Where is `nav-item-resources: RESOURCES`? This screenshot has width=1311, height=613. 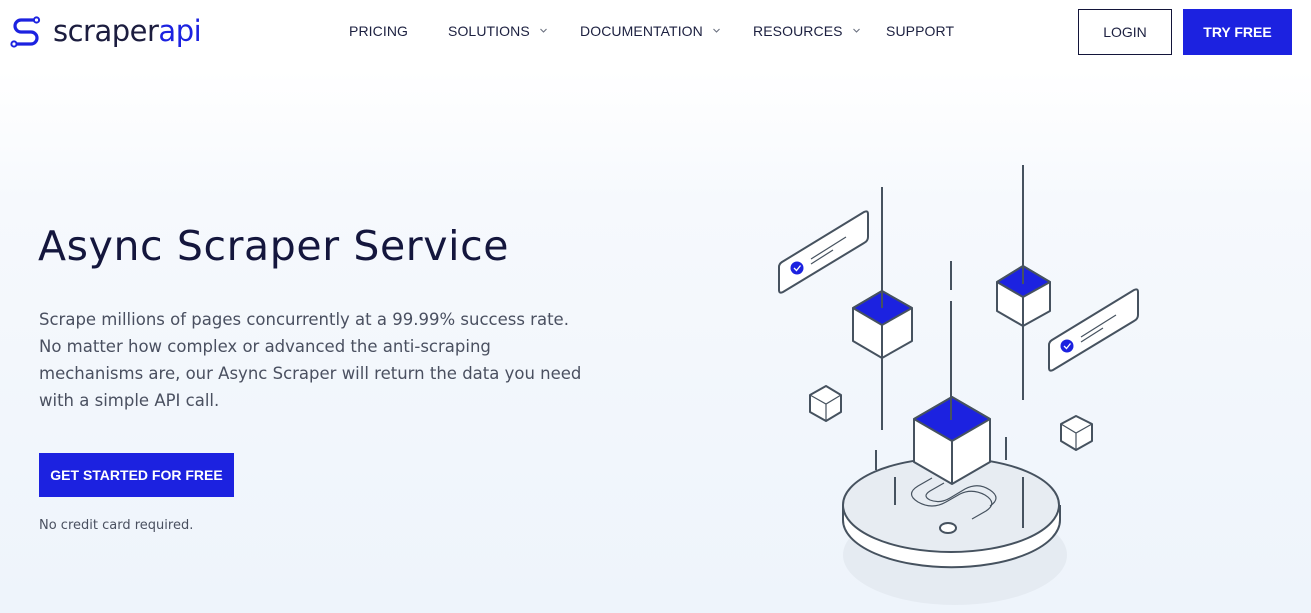 nav-item-resources: RESOURCES is located at coordinates (806, 31).